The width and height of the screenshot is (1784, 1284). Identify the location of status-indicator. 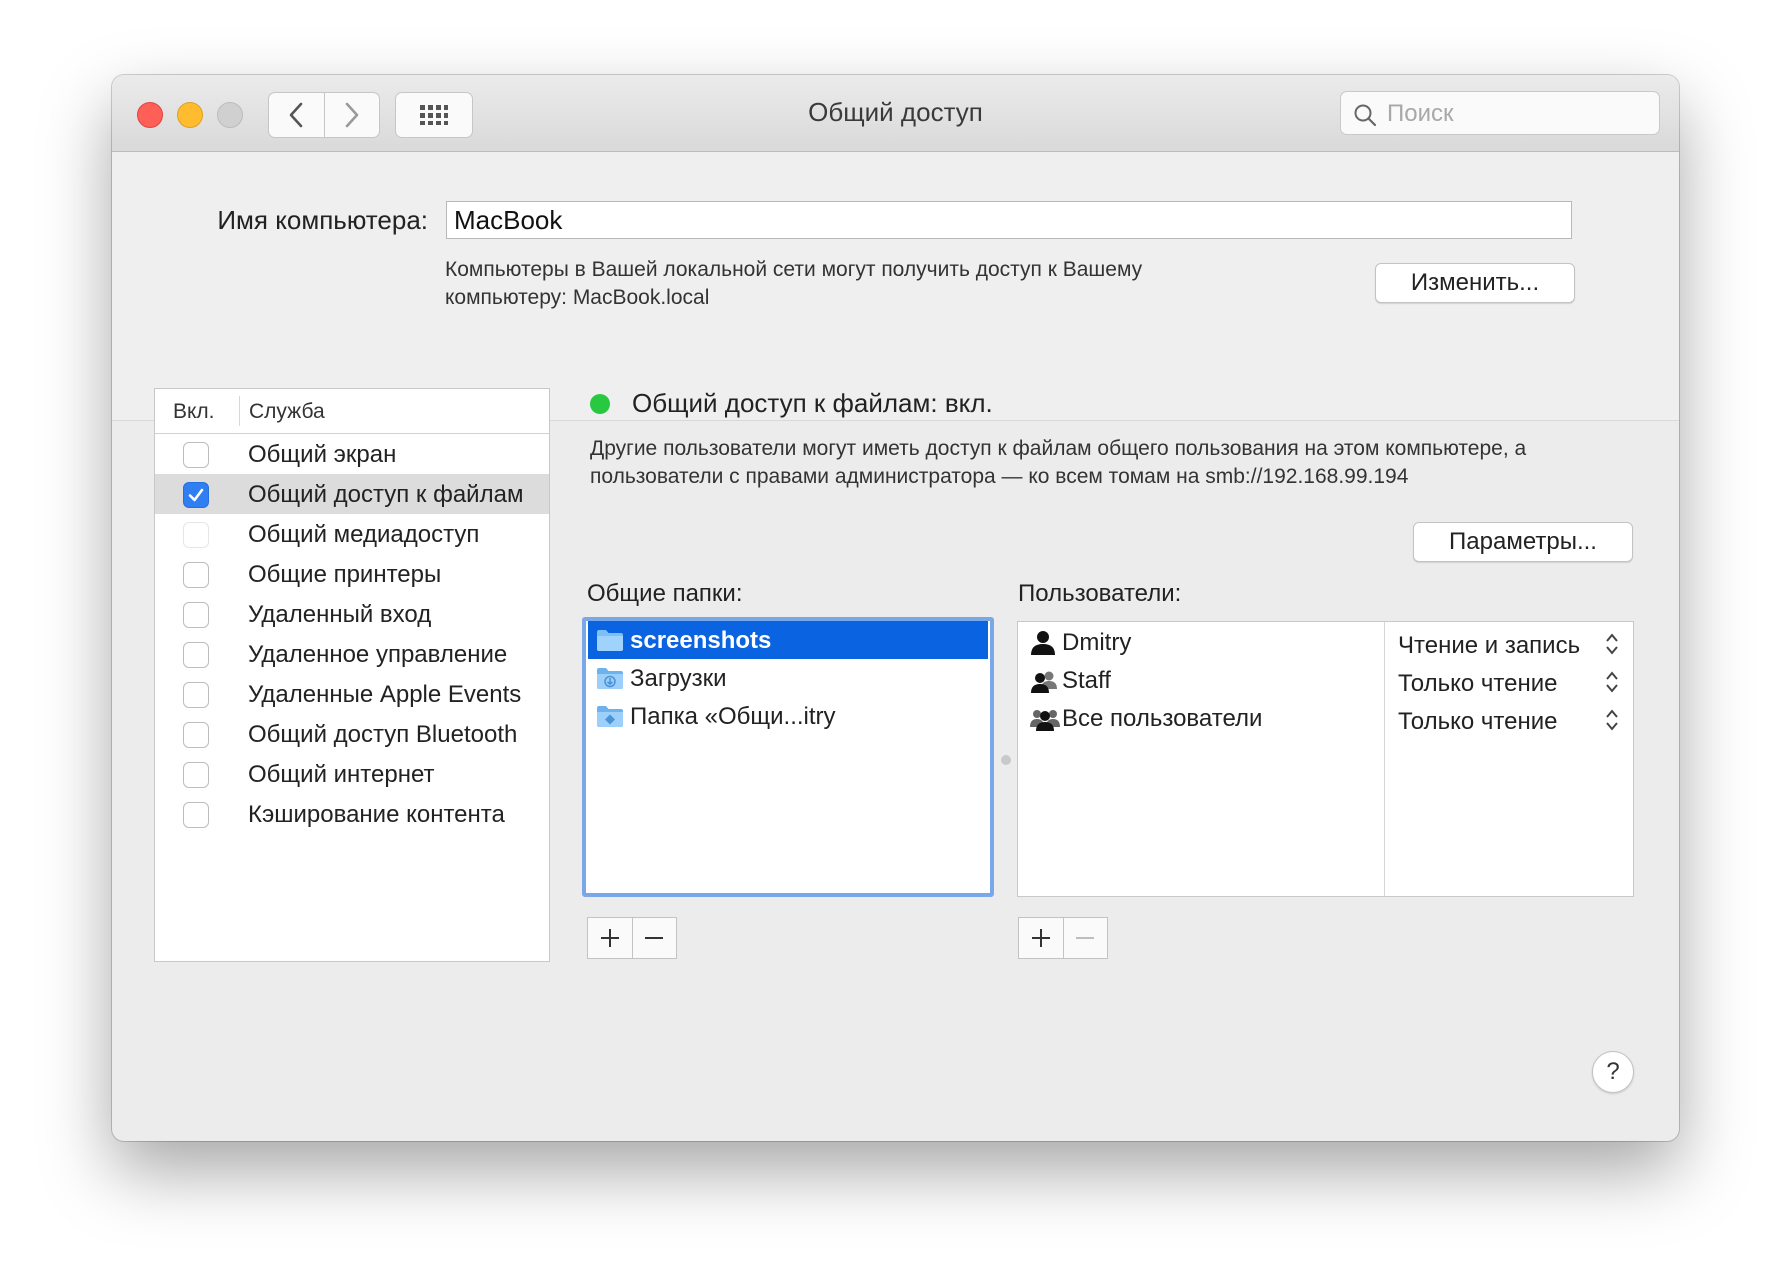
(600, 404).